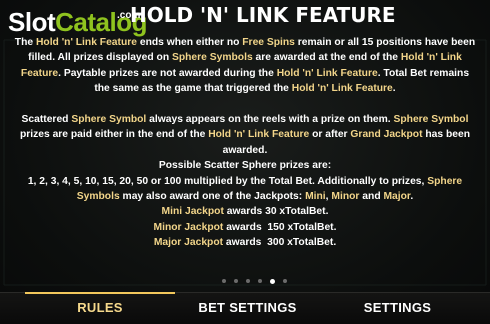 This screenshot has height=324, width=490. I want to click on jackpot-name: Mini Jackpot, so click(192, 212).